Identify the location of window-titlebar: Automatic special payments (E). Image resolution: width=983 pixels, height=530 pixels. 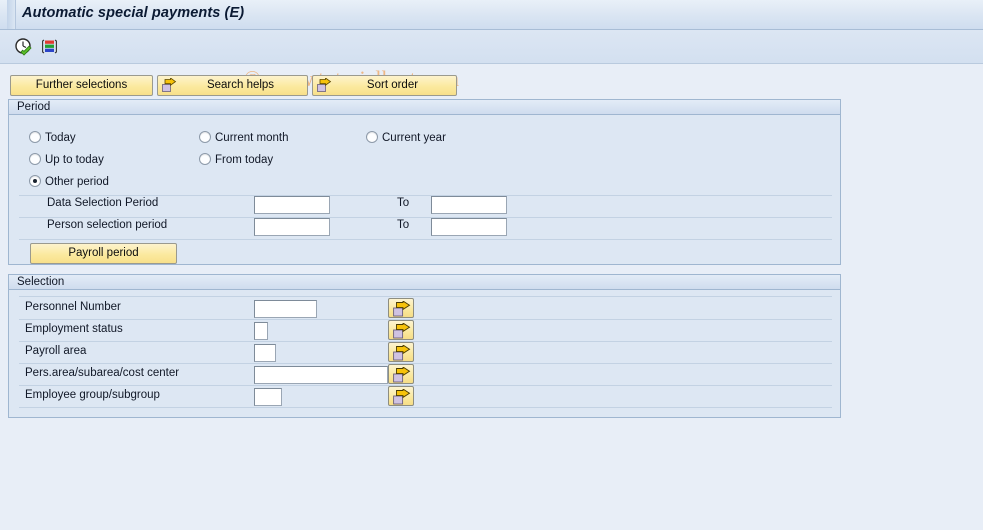
(491, 15).